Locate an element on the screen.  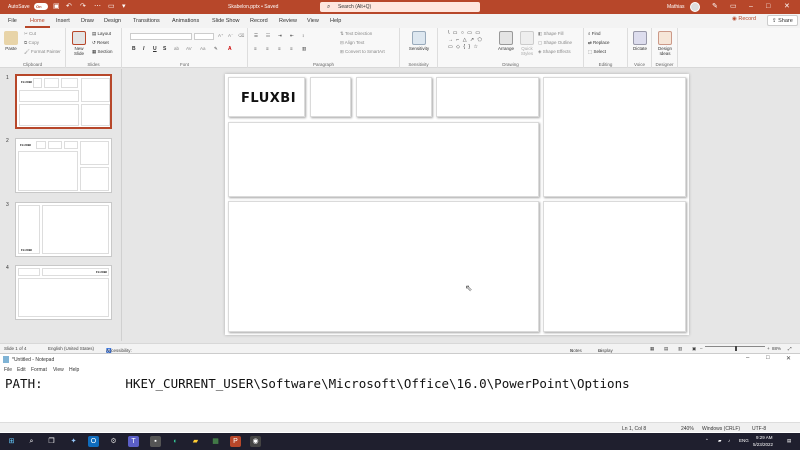
record-button: ◉ Record is located at coordinates (744, 19).